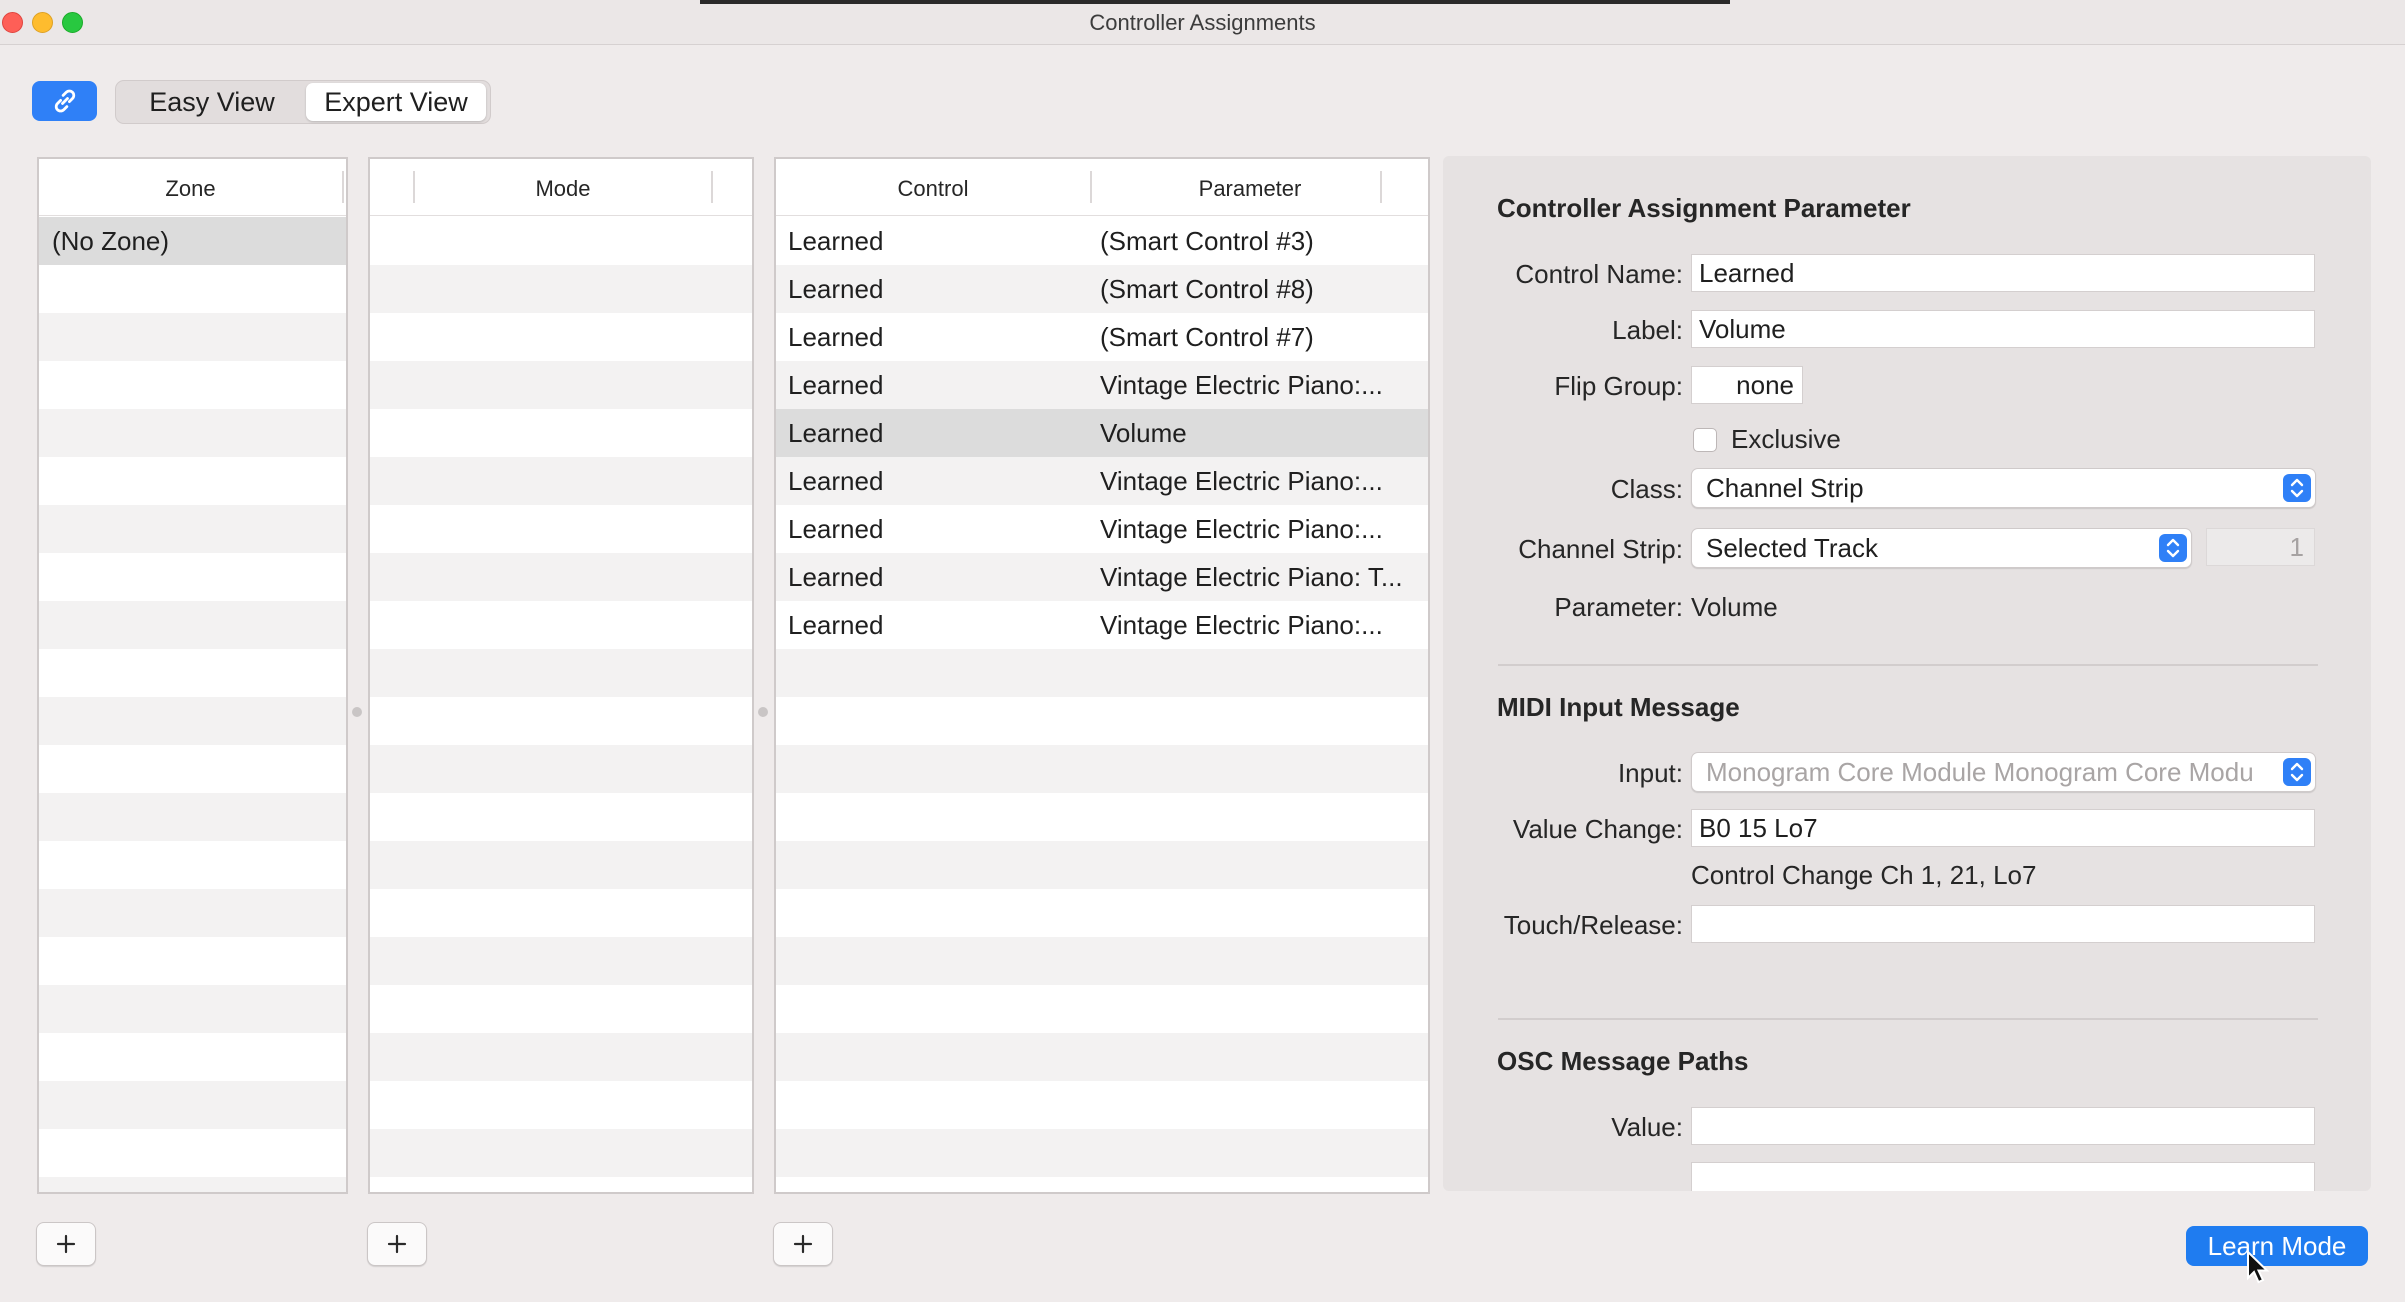 This screenshot has height=1302, width=2405. What do you see at coordinates (1600, 549) in the screenshot?
I see `channel-strip-label: Channel Strip:` at bounding box center [1600, 549].